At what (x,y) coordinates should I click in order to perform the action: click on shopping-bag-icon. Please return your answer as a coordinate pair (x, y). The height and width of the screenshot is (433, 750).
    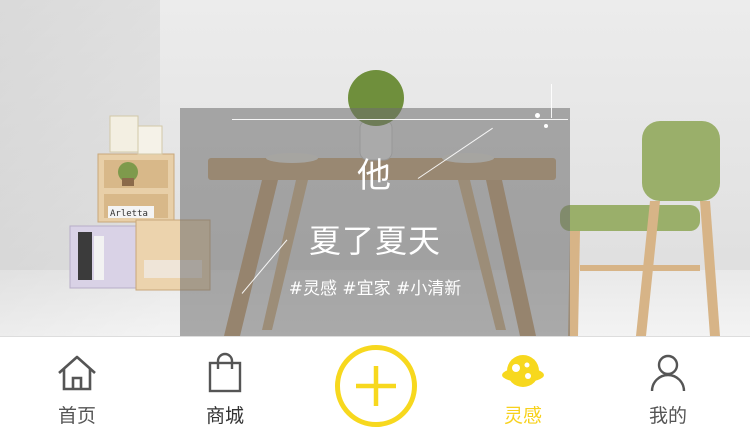
    Looking at the image, I should click on (225, 372).